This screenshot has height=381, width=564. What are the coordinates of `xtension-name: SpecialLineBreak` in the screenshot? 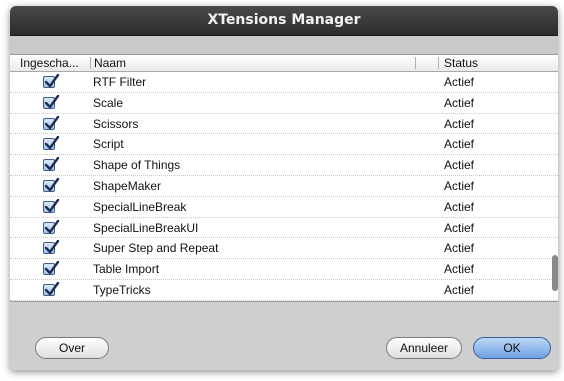 It's located at (140, 206).